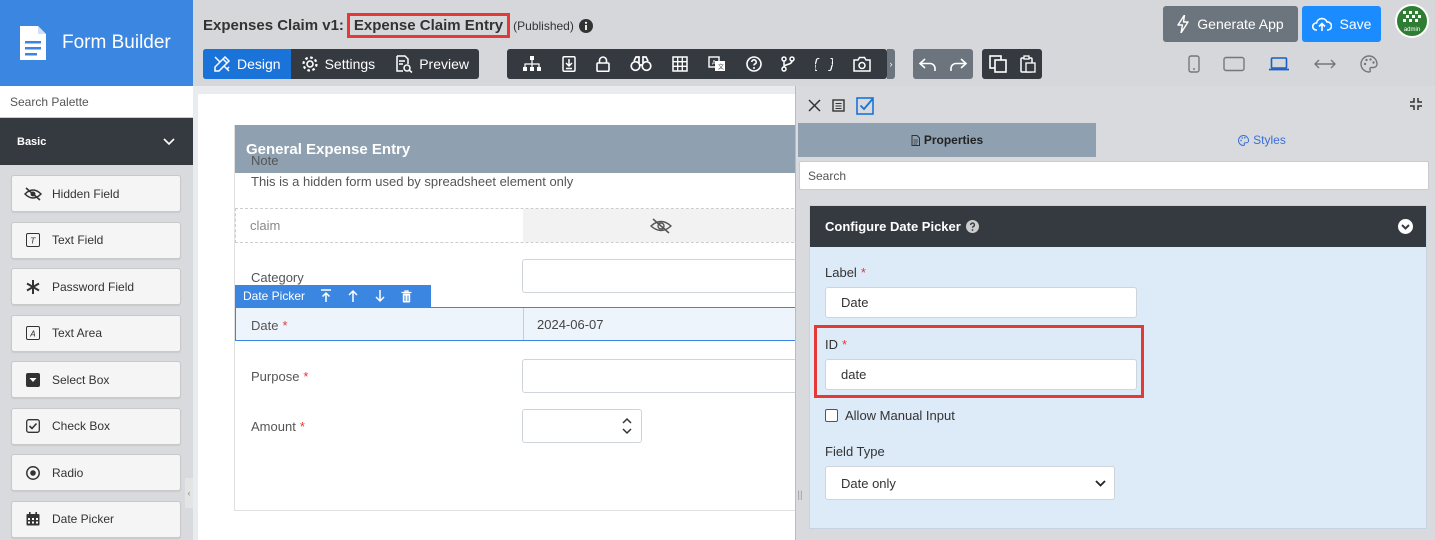  Describe the element at coordinates (641, 64) in the screenshot. I see `binoculars-icon` at that location.